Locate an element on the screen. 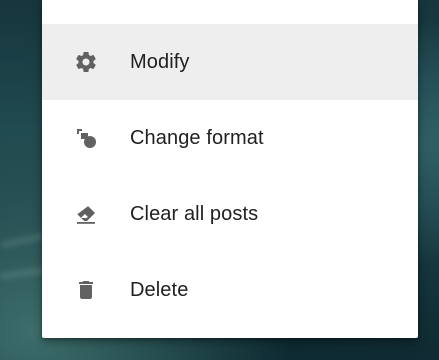 Image resolution: width=439 pixels, height=360 pixels. background-streak is located at coordinates (24, 273).